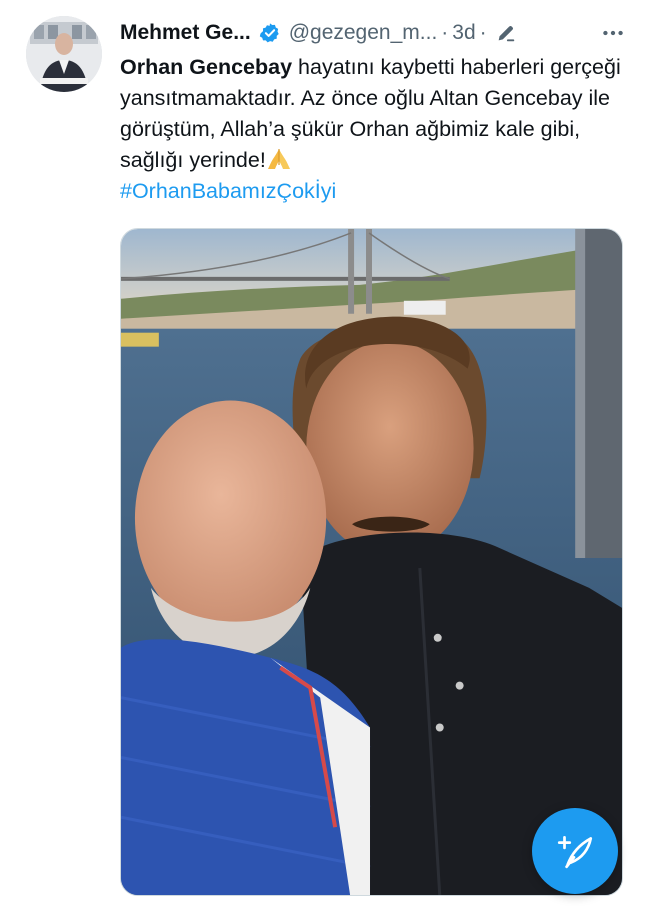 The image size is (650, 920). What do you see at coordinates (206, 67) in the screenshot?
I see `tweet-bold-lead: Orhan Gencebay` at bounding box center [206, 67].